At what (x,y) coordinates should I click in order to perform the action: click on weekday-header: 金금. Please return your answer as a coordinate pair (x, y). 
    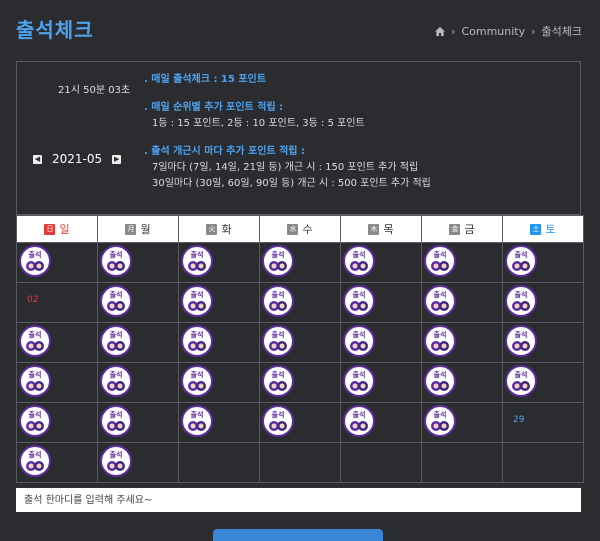
    Looking at the image, I should click on (462, 229).